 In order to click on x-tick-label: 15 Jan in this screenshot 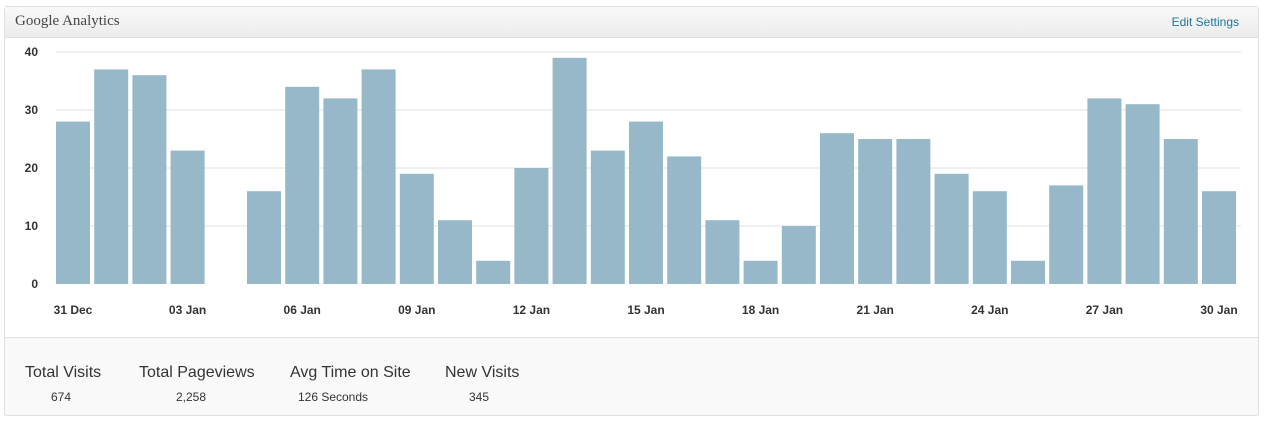, I will do `click(645, 310)`.